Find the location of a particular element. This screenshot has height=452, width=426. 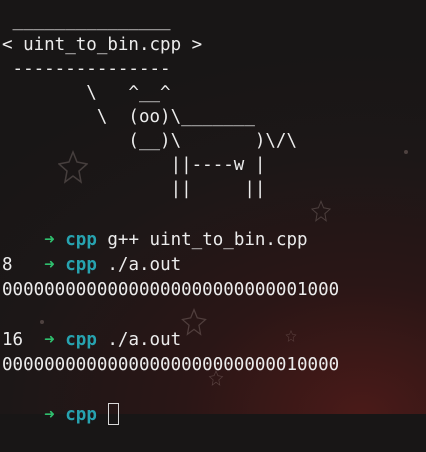

output-line: 00000000000000000000000000010000 is located at coordinates (171, 365).